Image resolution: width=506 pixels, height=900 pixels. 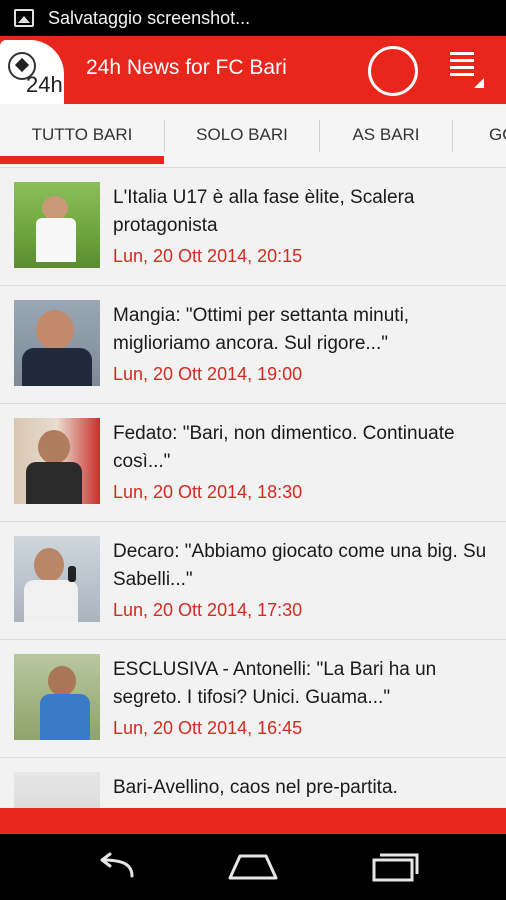 I want to click on bottom-accent-bar, so click(x=253, y=821).